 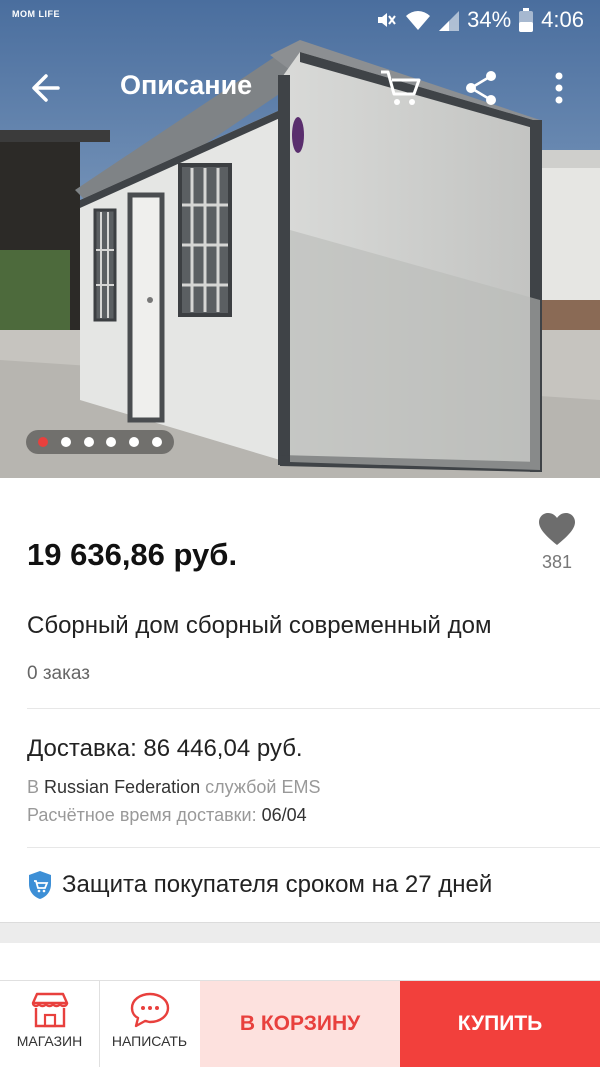 I want to click on message-seller-button: НАПИСАТЬ, so click(x=149, y=1024).